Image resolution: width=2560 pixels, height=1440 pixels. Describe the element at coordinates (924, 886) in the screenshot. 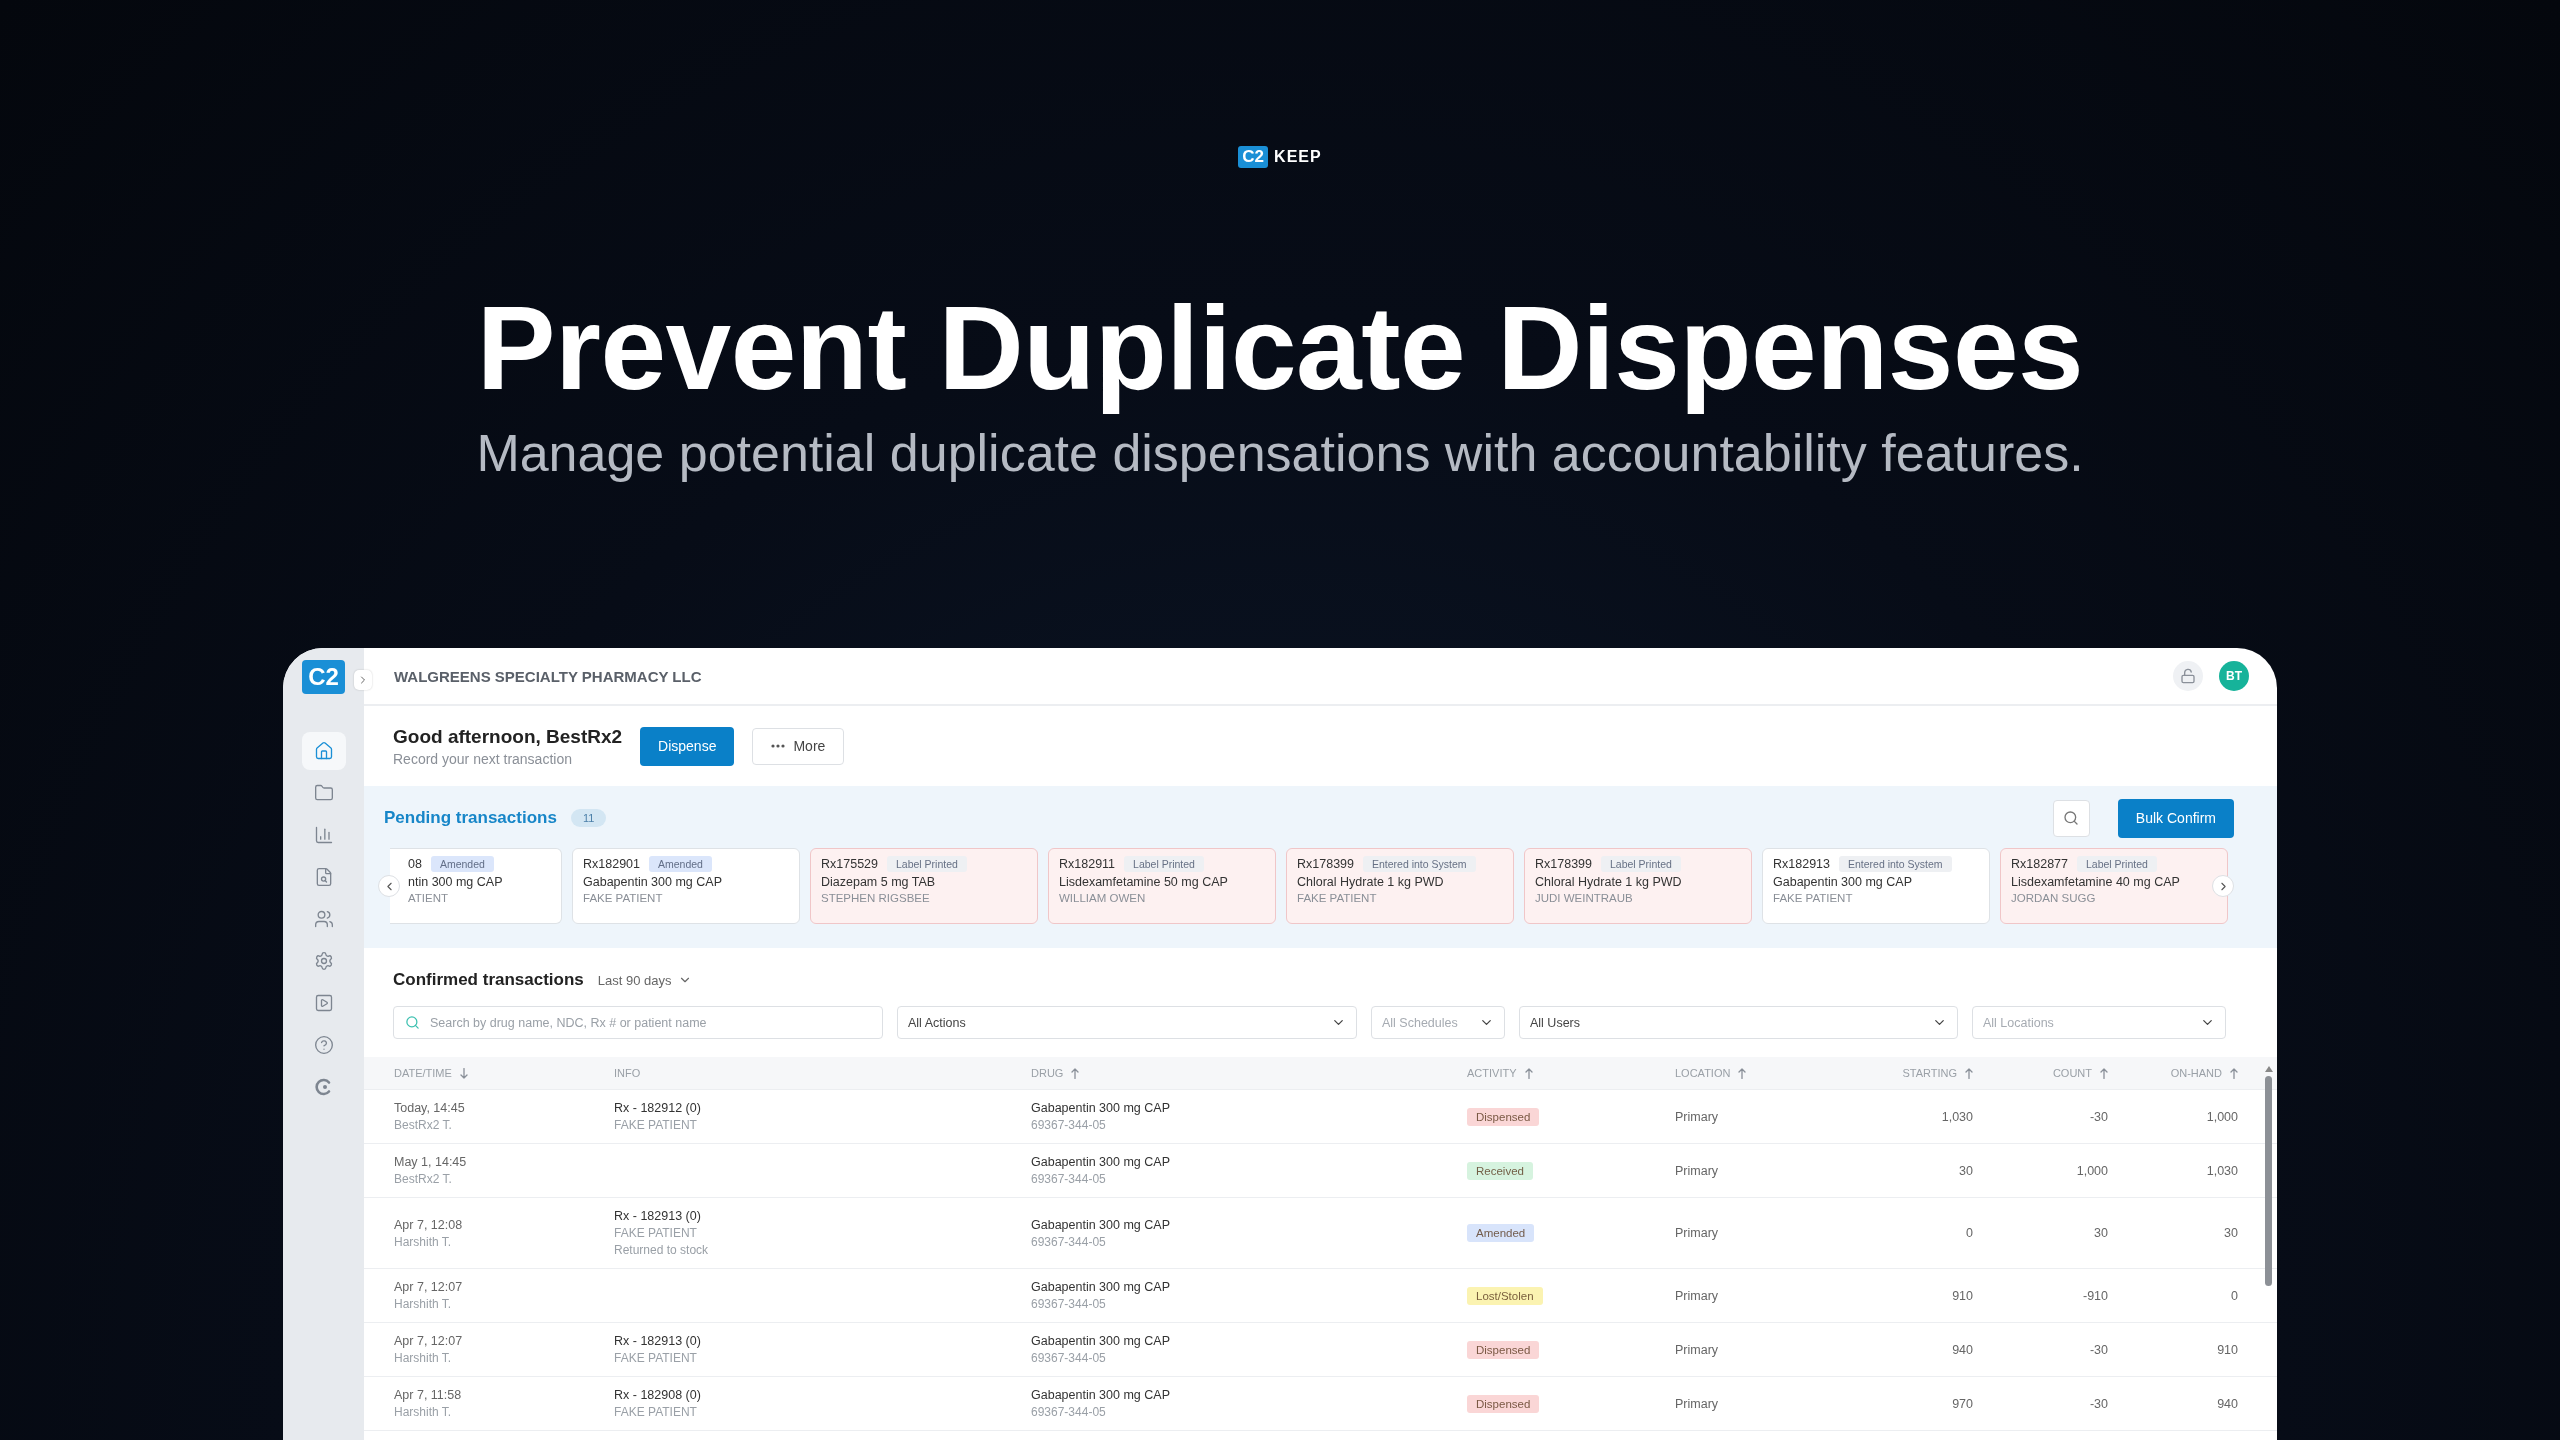

I see `transaction-card: Rx175529 Label Printed Diazepam 5 mg TAB STEPHEN RIGSBEE` at that location.